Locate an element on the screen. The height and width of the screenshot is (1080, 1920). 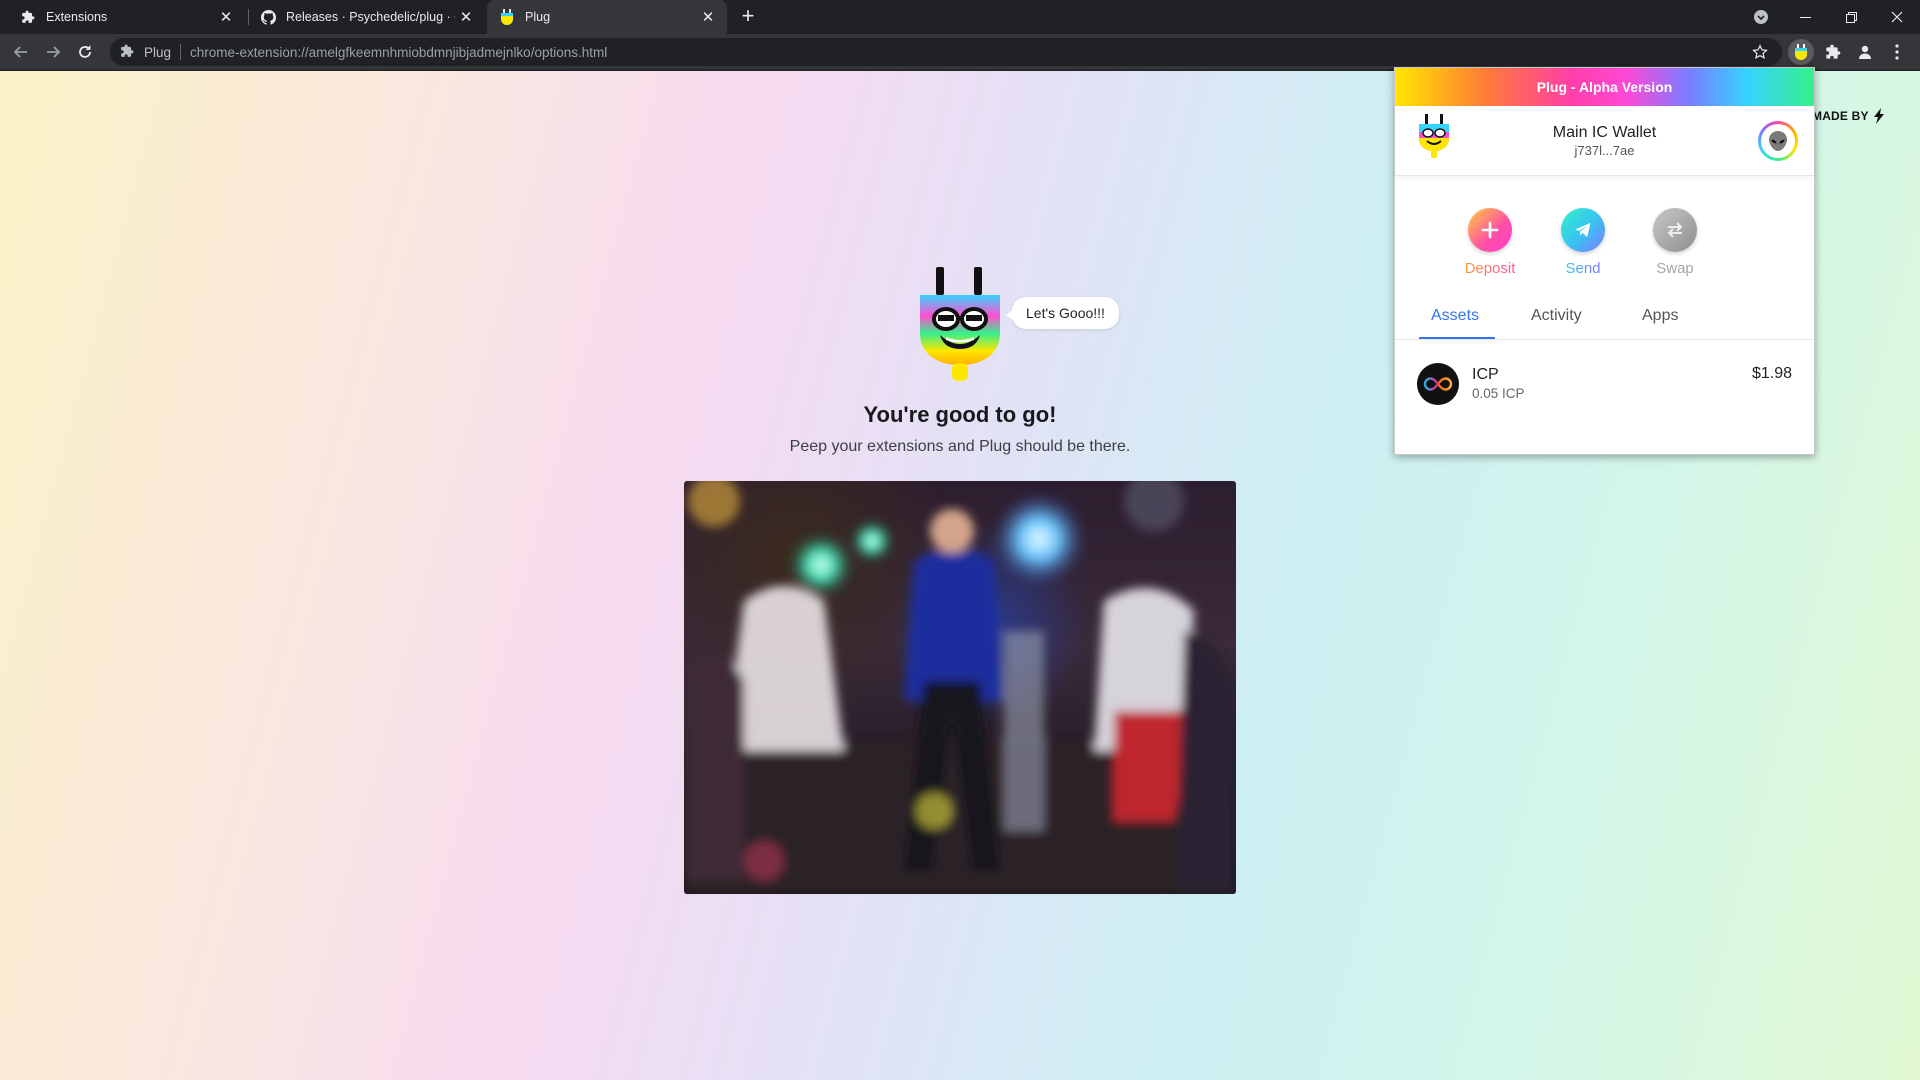
send-icon is located at coordinates (1583, 230).